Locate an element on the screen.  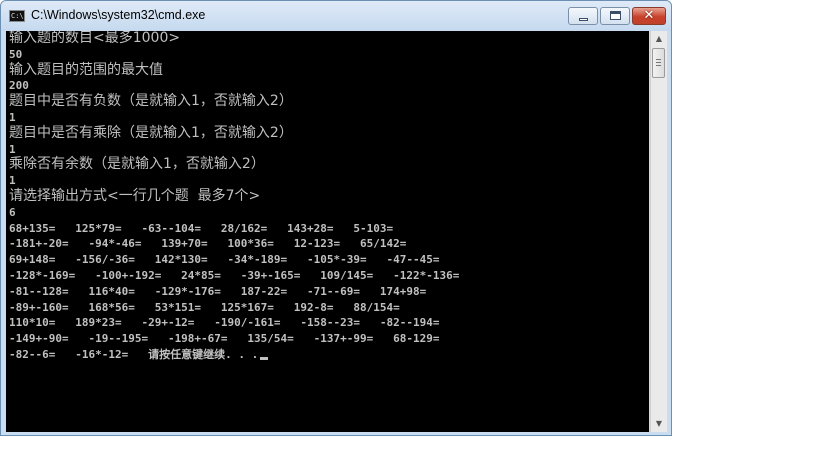
maximize-icon is located at coordinates (615, 15).